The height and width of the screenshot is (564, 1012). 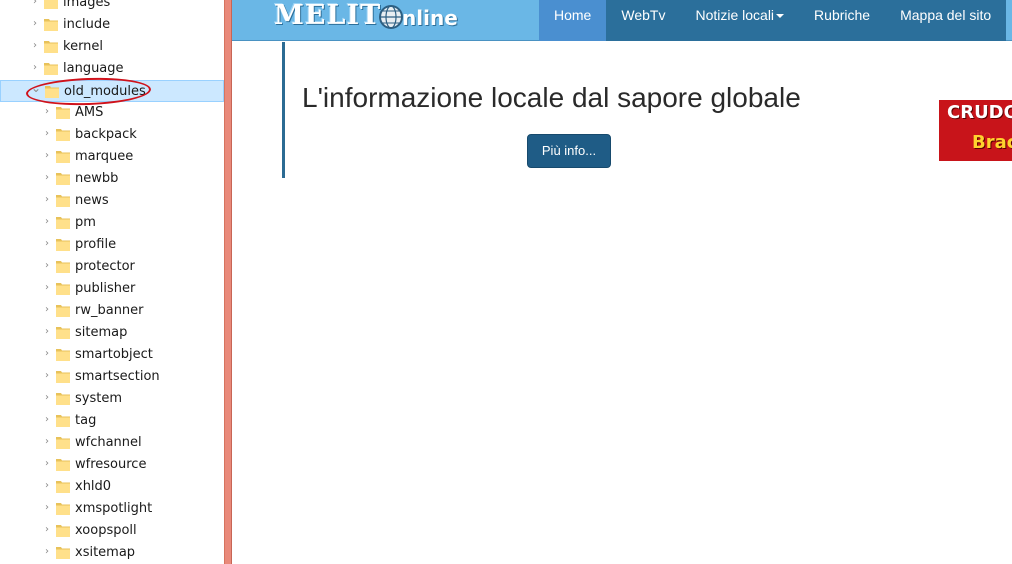 I want to click on tree-item-smartobject: › smartobject, so click(x=112, y=355).